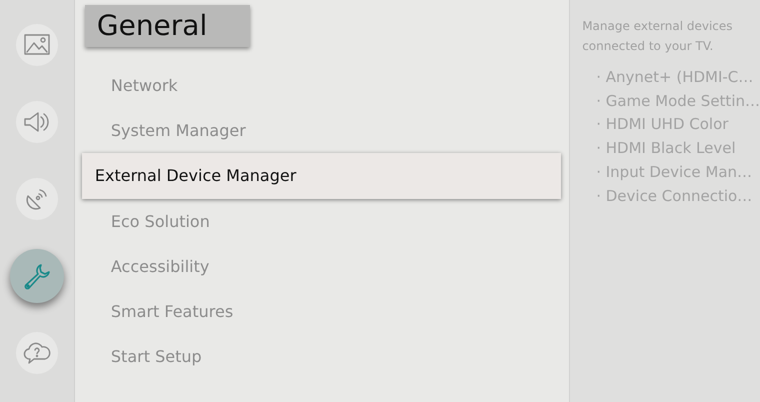 The width and height of the screenshot is (760, 402). Describe the element at coordinates (323, 85) in the screenshot. I see `menu-item: Network` at that location.